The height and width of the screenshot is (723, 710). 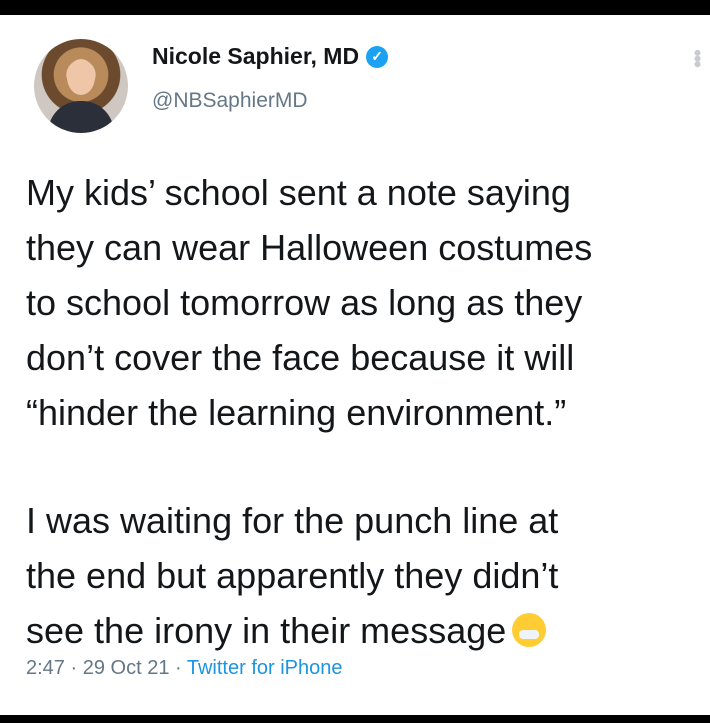 What do you see at coordinates (45, 668) in the screenshot?
I see `tweet-time: 2:47` at bounding box center [45, 668].